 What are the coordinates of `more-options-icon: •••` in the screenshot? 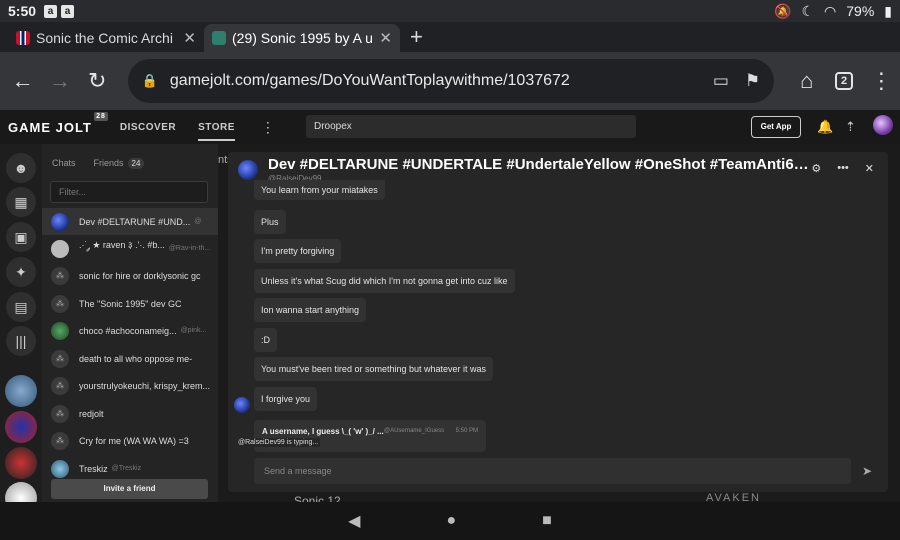 It's located at (843, 168).